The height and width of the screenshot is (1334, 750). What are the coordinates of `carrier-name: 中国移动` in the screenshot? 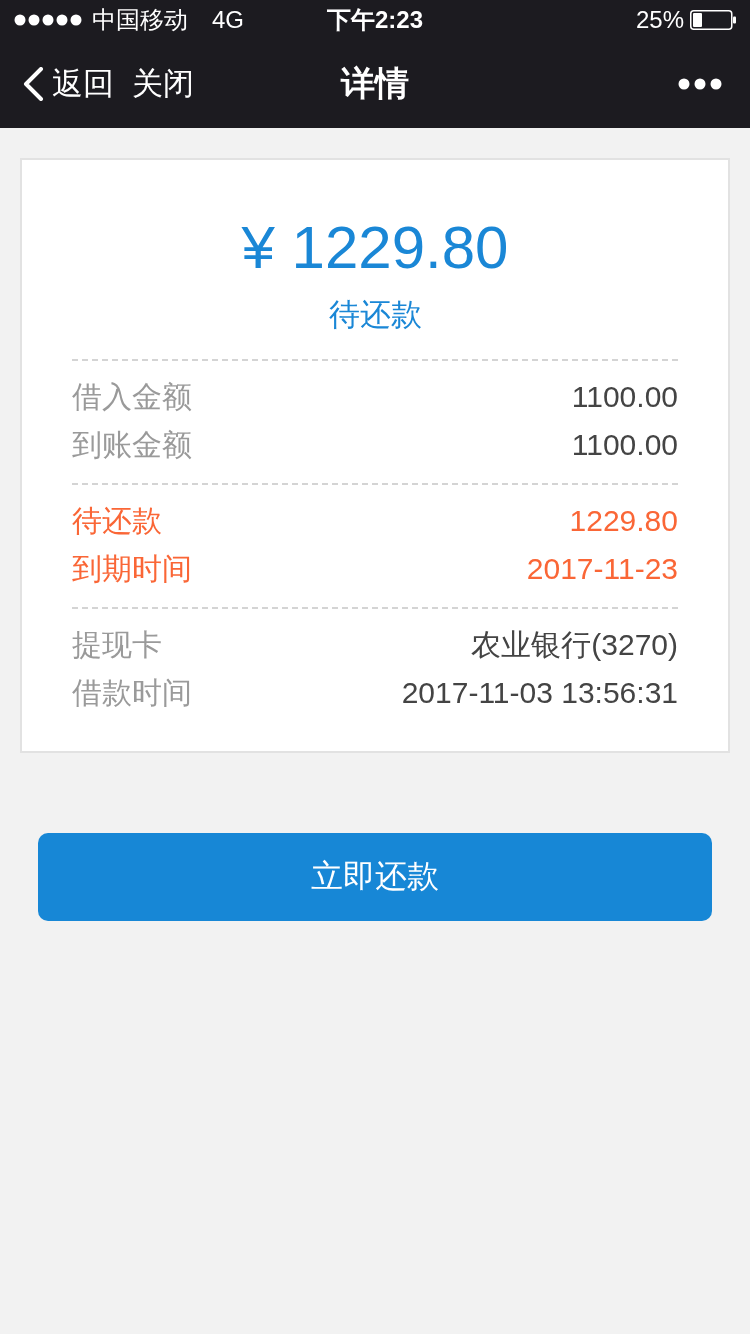 It's located at (140, 20).